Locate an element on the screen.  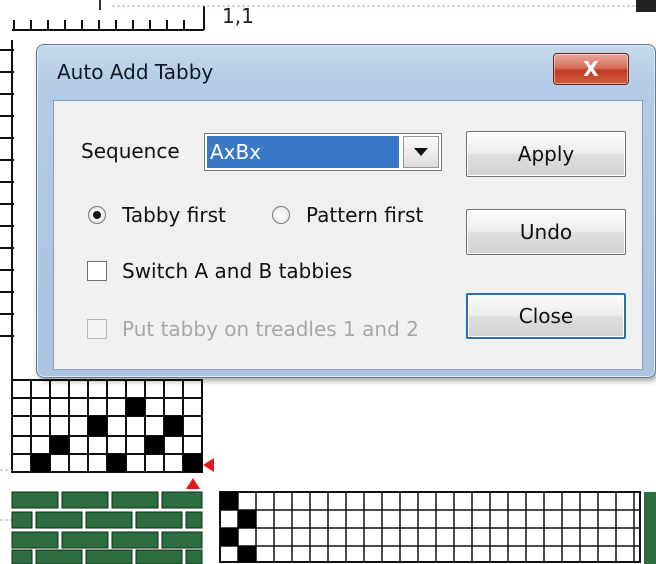
tabby-first-label: Tabby first is located at coordinates (174, 215).